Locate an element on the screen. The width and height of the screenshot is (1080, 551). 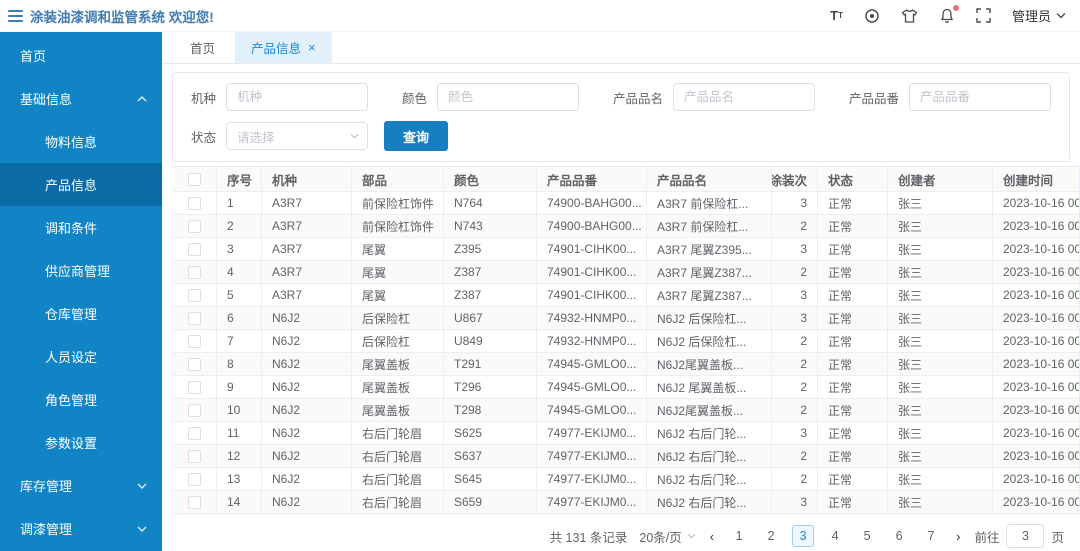
notification-bell-icon is located at coordinates (949, 14).